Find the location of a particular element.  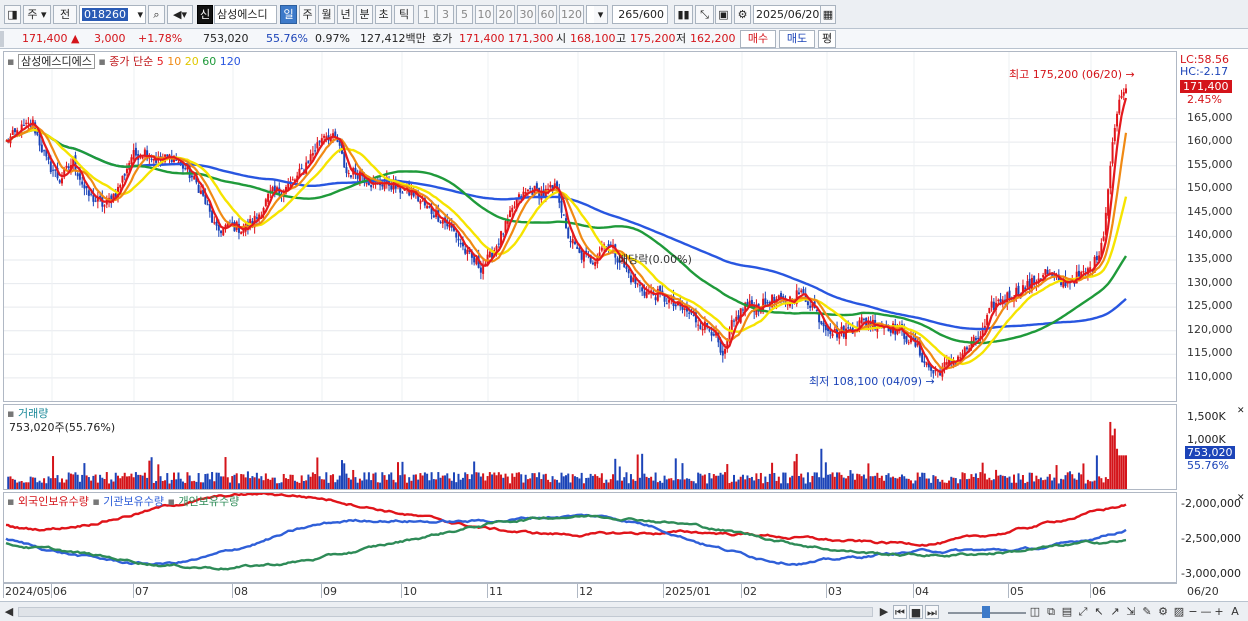

prev-button: 전 is located at coordinates (65, 14).